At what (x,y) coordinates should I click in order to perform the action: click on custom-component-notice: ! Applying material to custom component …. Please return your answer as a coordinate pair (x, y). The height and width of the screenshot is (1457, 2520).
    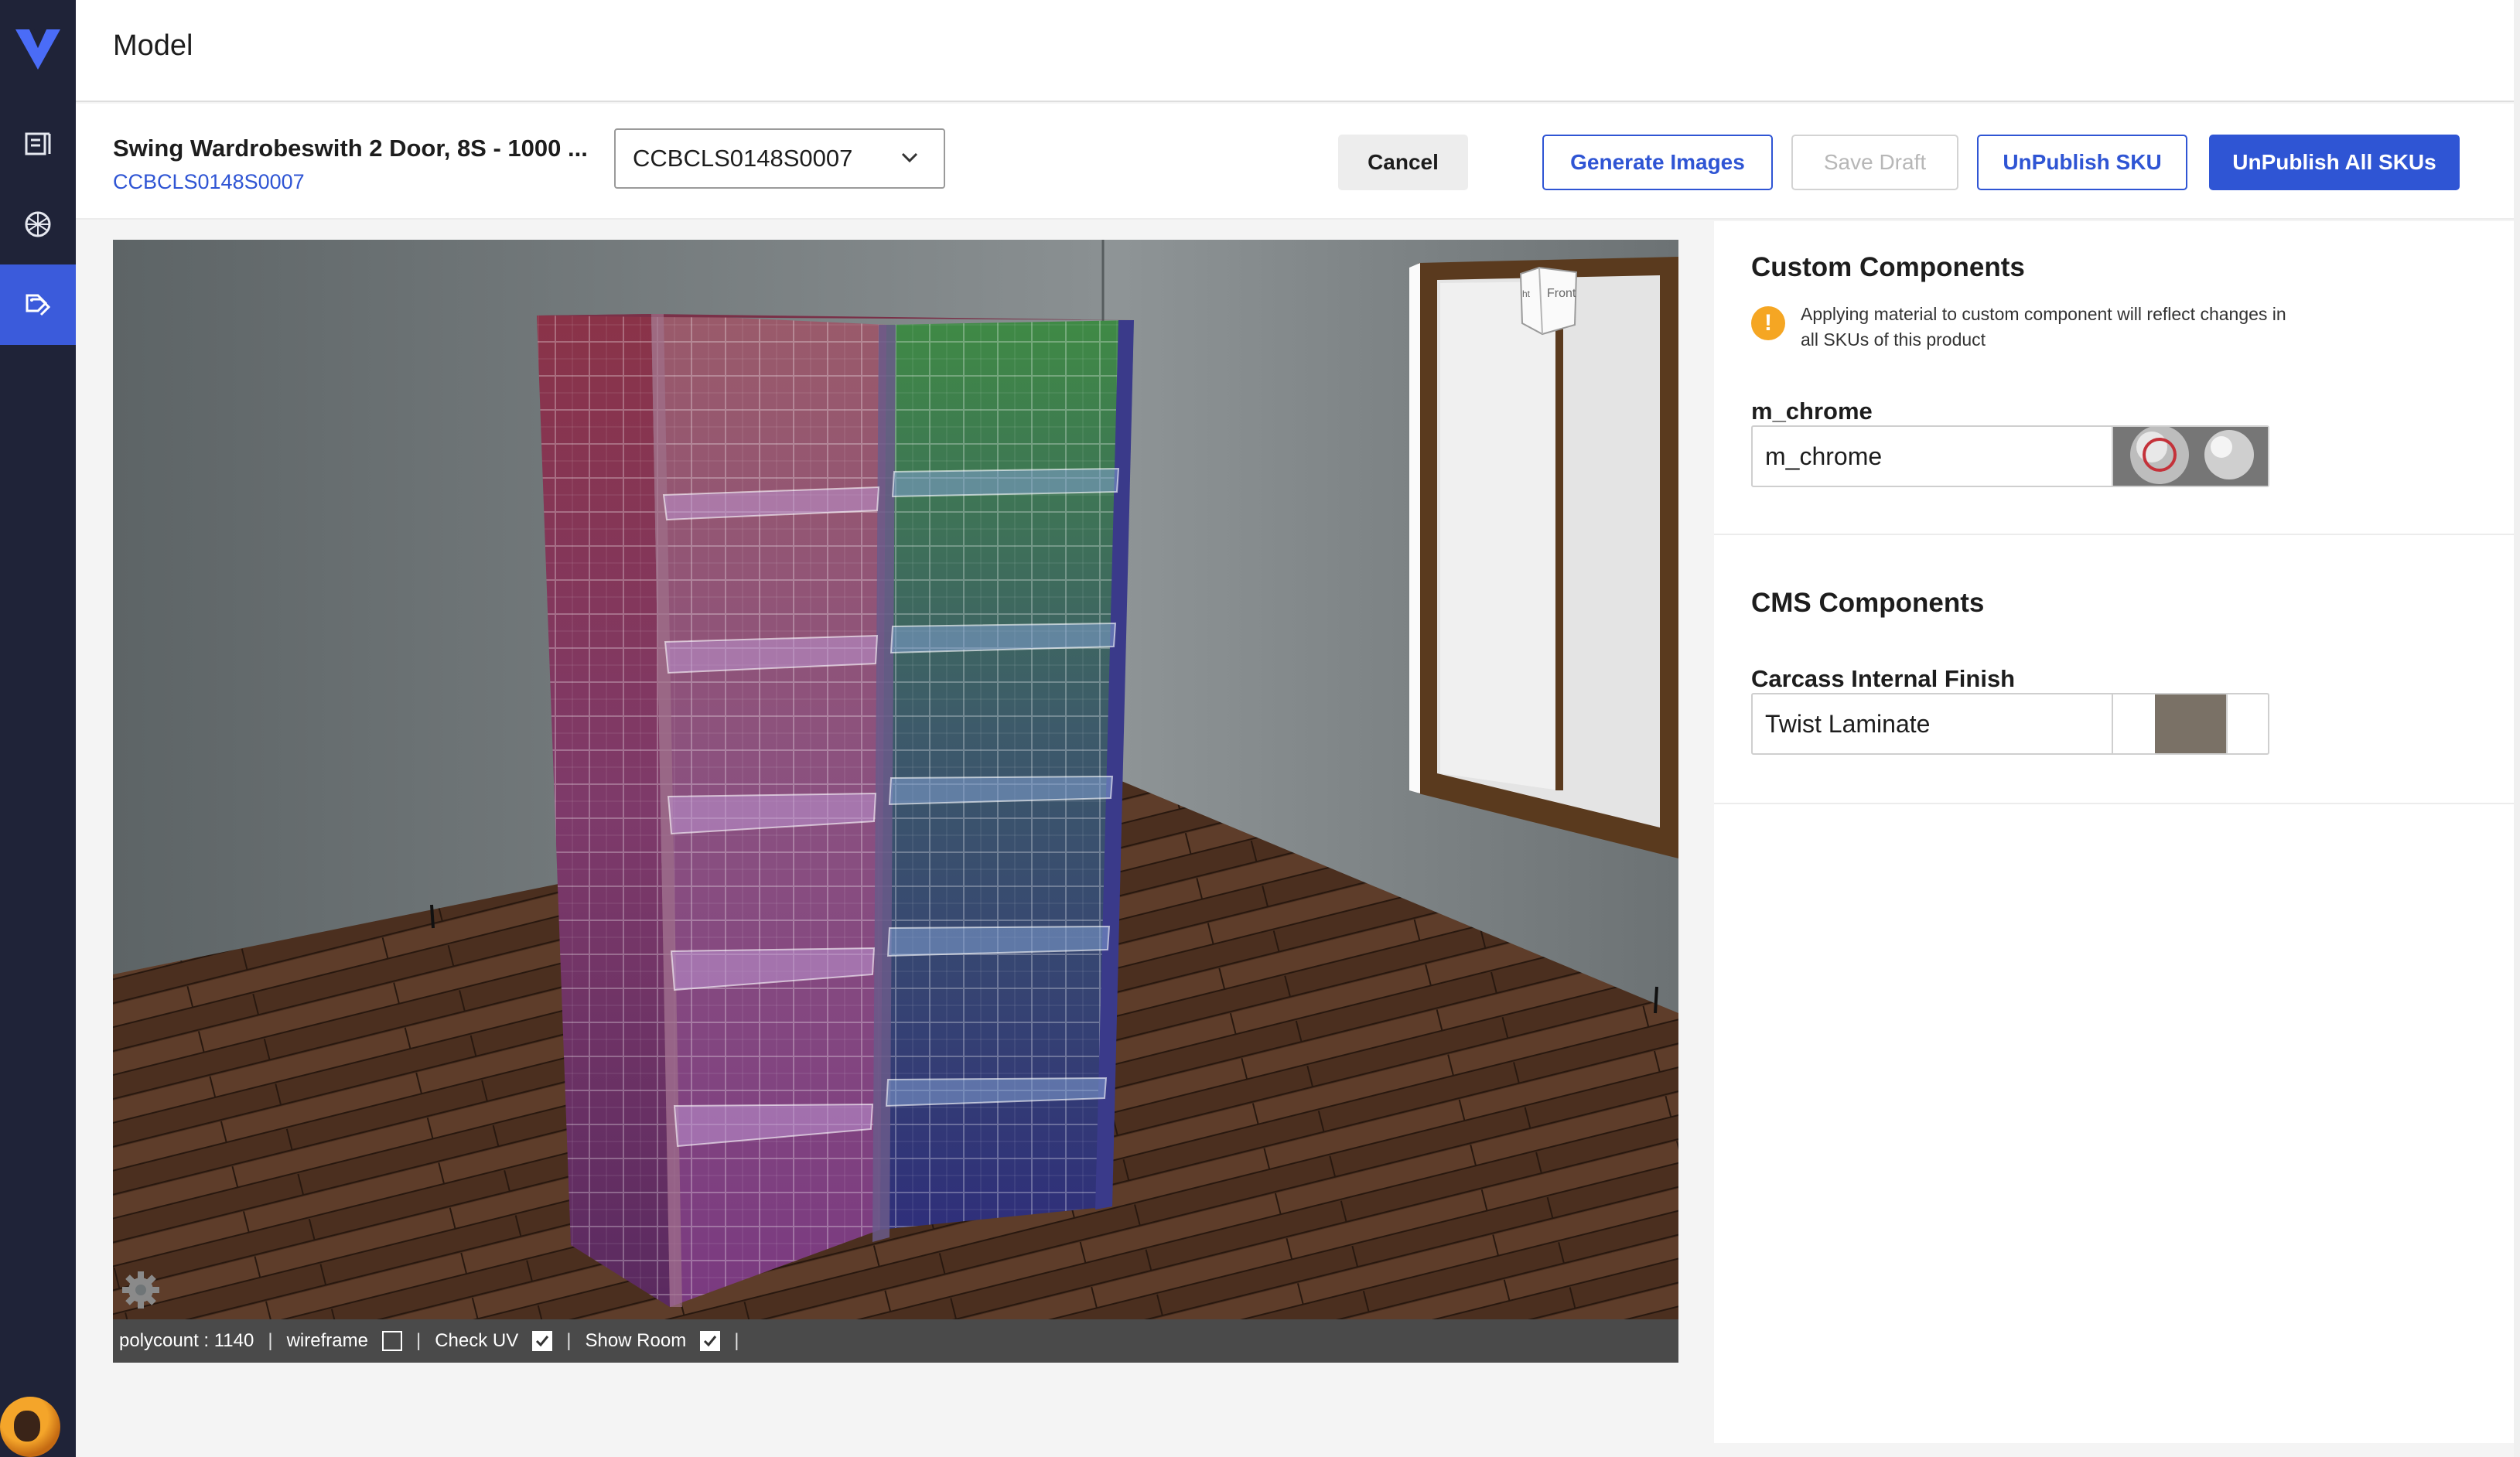
    Looking at the image, I should click on (2022, 327).